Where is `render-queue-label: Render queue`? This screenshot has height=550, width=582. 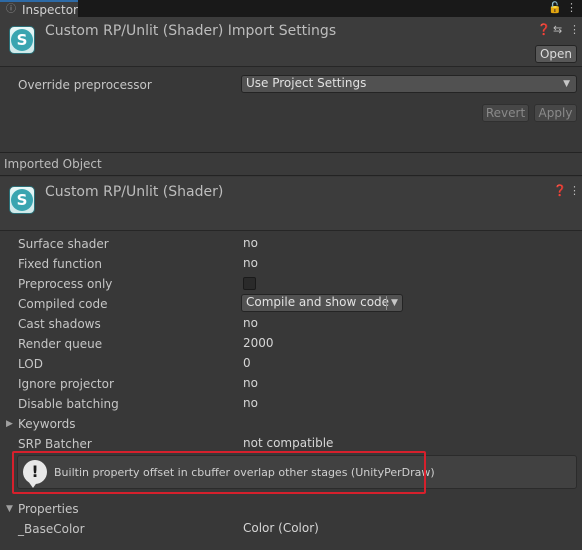 render-queue-label: Render queue is located at coordinates (60, 344).